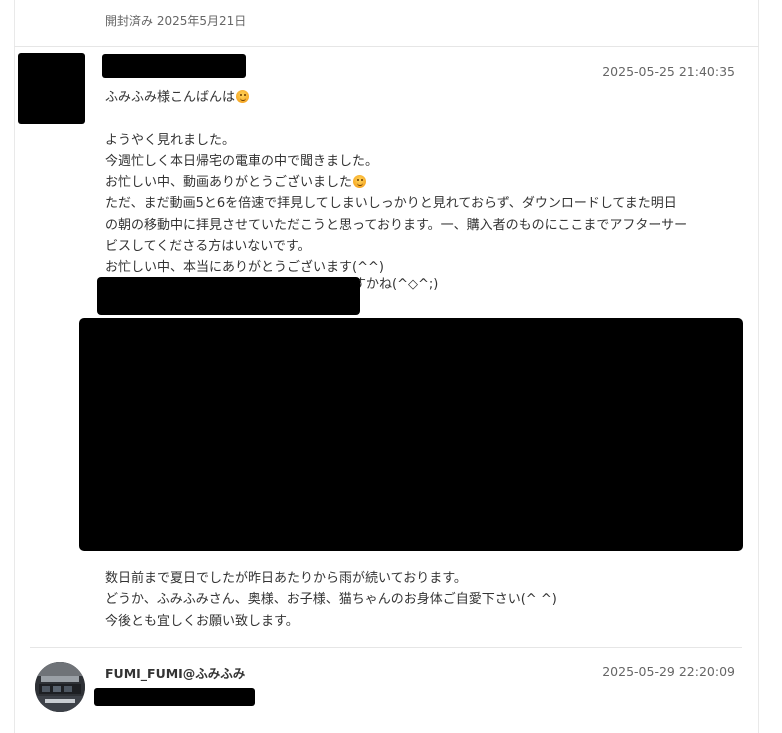 This screenshot has width=782, height=733. I want to click on message-line: ふみふみ様こんばんは, so click(425, 97).